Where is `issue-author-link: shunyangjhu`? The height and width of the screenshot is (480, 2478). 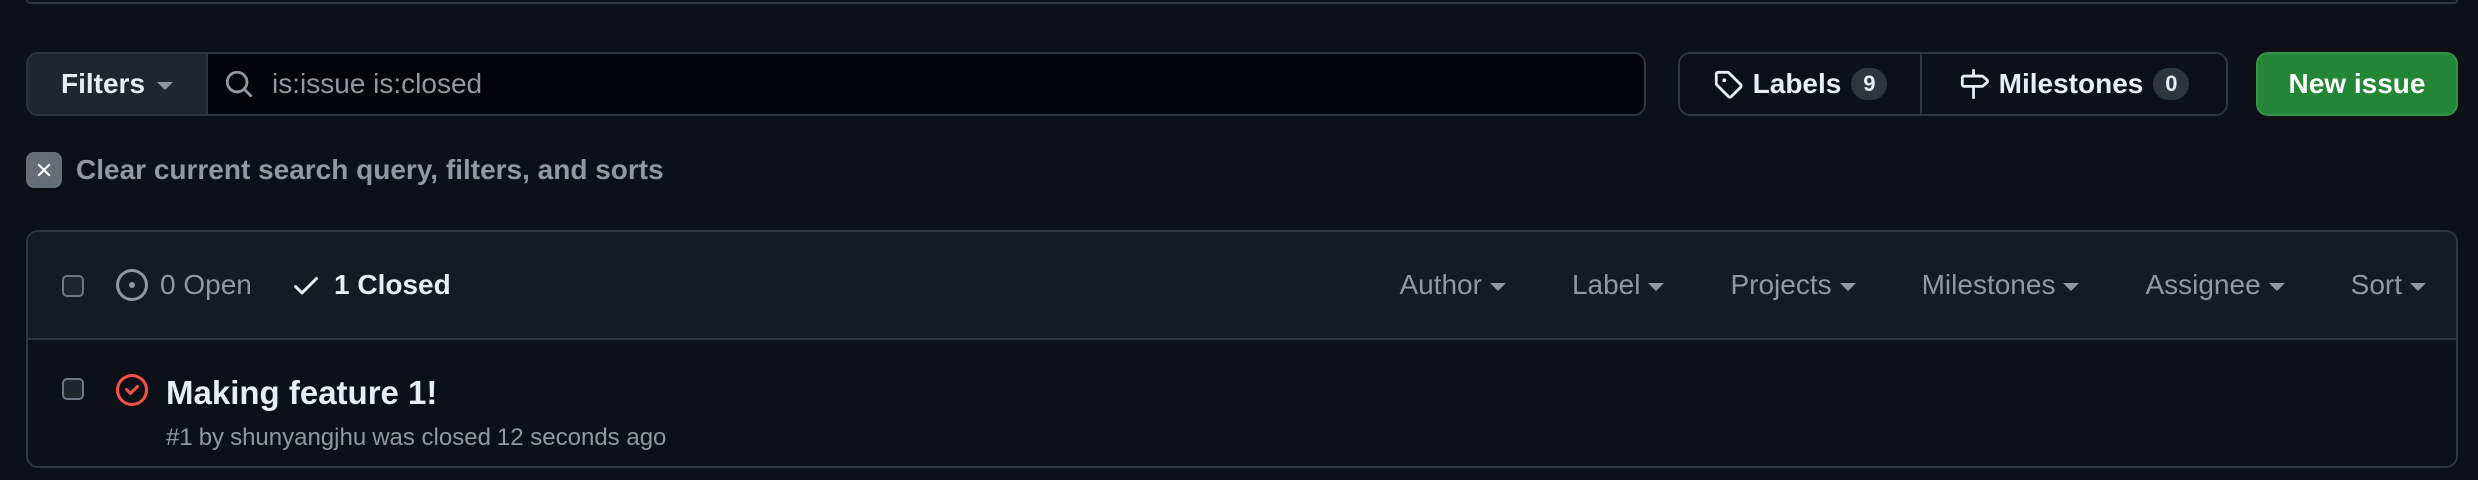
issue-author-link: shunyangjhu is located at coordinates (298, 438).